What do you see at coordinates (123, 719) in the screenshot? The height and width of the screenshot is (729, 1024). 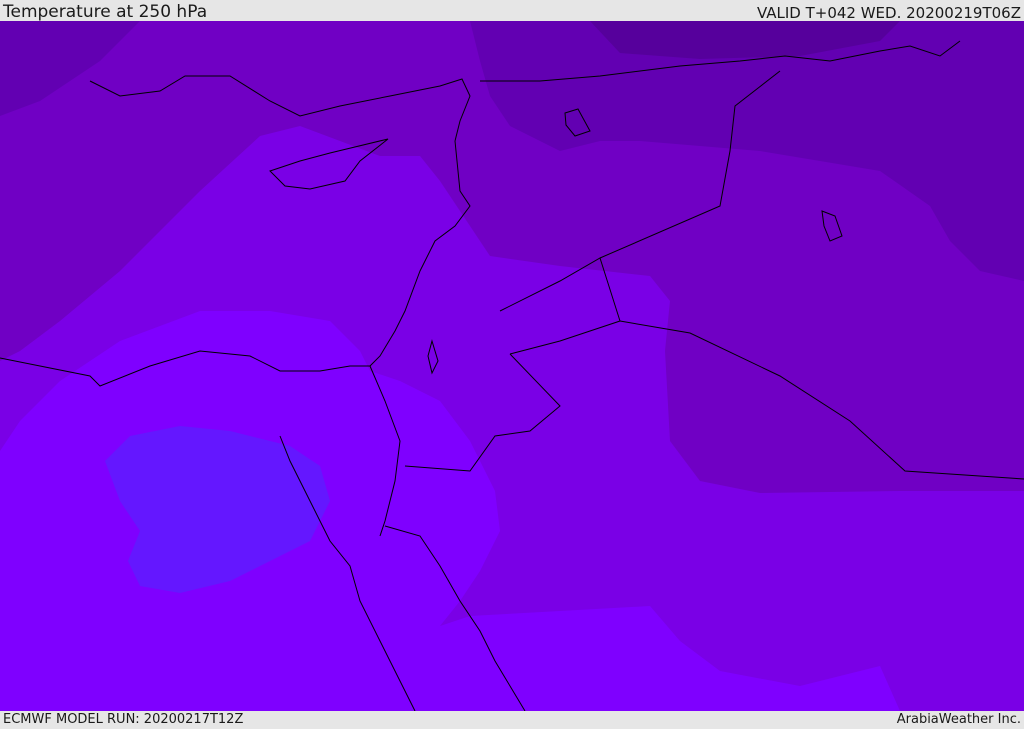 I see `model-run-label: ECMWF MODEL RUN: 20200217T12Z` at bounding box center [123, 719].